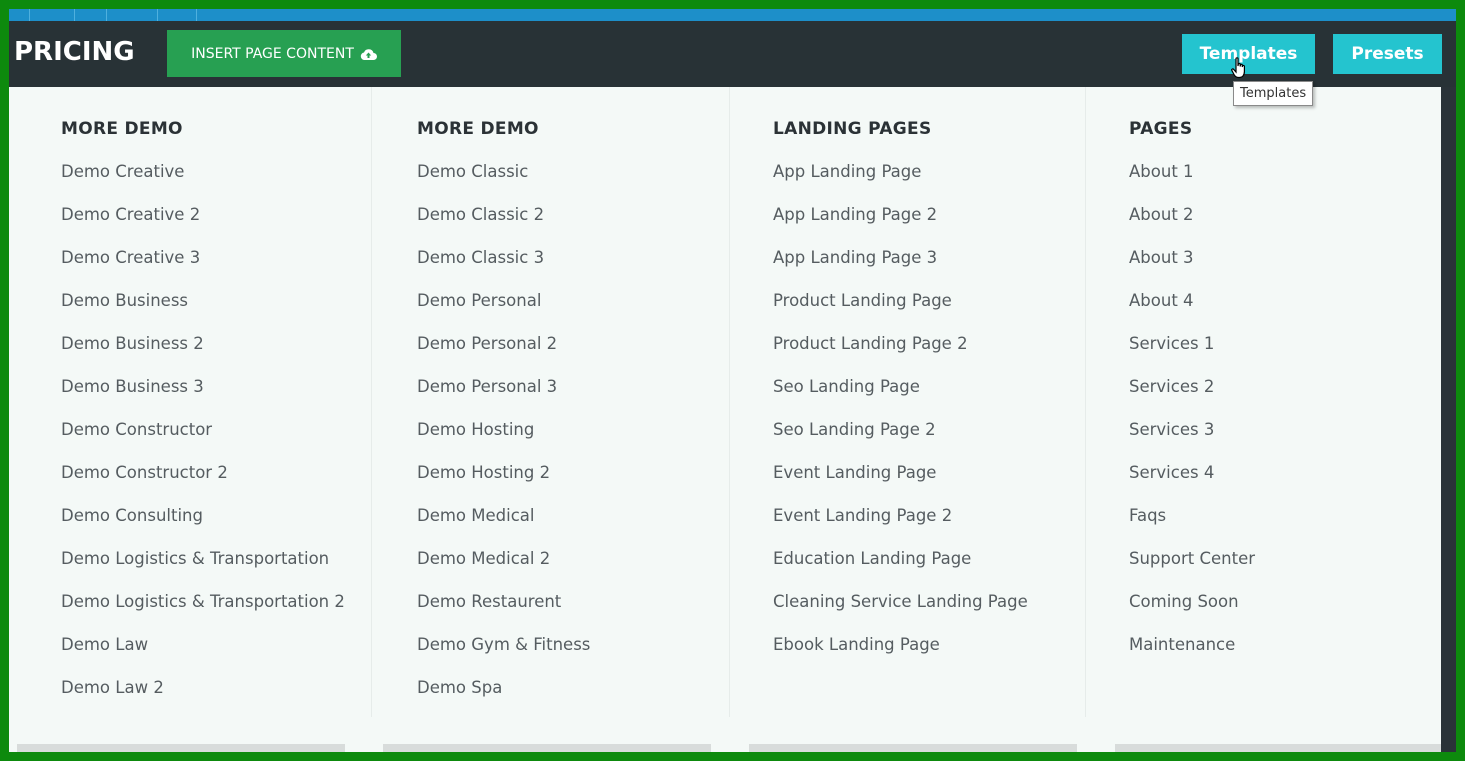 The width and height of the screenshot is (1465, 761). What do you see at coordinates (900, 269) in the screenshot?
I see `menu-item: App Landing Page 3` at bounding box center [900, 269].